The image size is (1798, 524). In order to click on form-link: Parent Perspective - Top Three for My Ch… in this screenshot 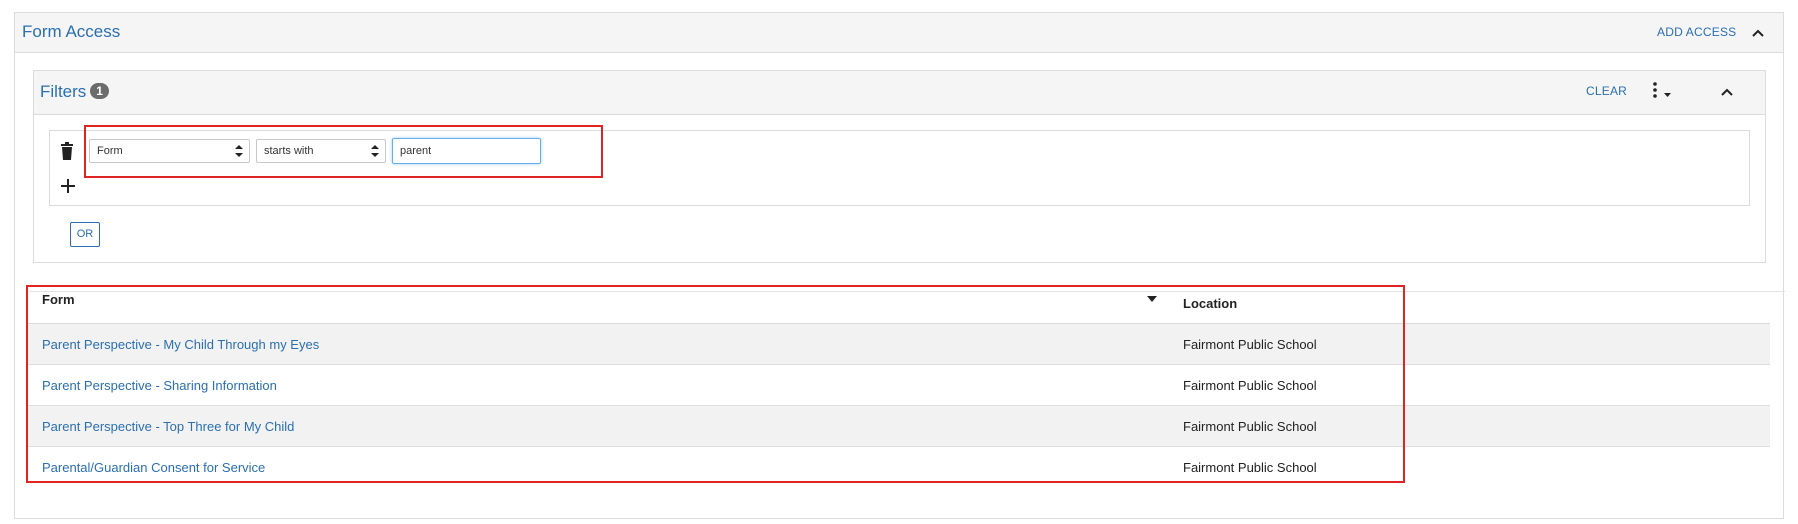, I will do `click(168, 426)`.